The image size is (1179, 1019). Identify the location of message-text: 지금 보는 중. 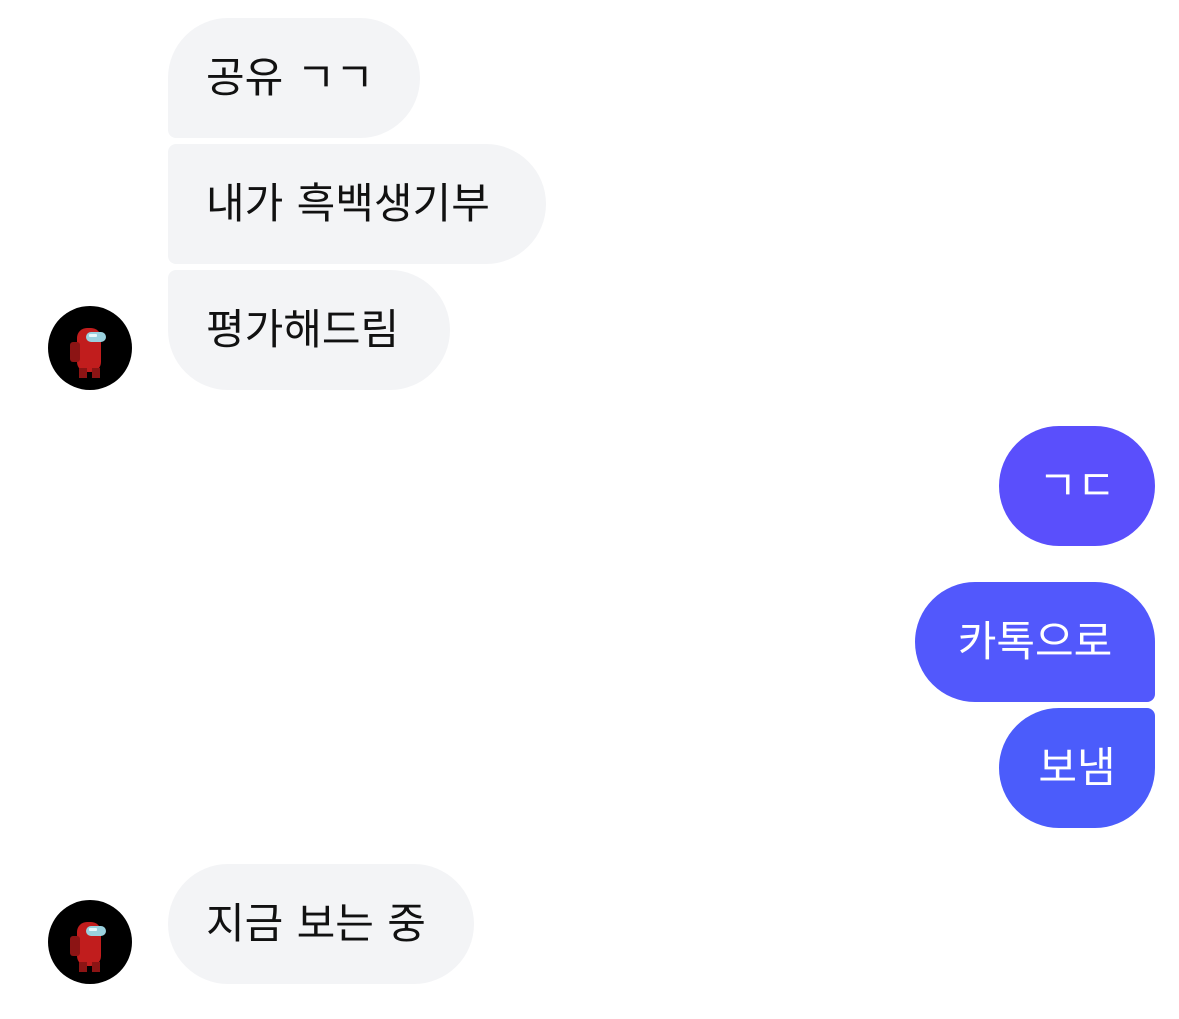
(316, 923).